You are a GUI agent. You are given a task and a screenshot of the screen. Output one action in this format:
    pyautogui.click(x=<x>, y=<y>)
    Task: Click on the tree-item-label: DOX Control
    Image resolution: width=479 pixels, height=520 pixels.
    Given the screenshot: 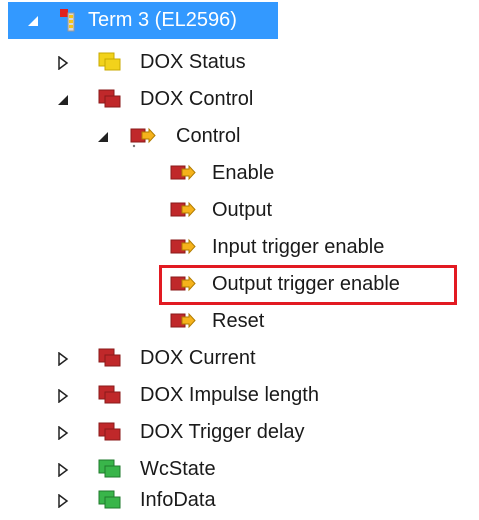 What is the action you would take?
    pyautogui.click(x=197, y=99)
    